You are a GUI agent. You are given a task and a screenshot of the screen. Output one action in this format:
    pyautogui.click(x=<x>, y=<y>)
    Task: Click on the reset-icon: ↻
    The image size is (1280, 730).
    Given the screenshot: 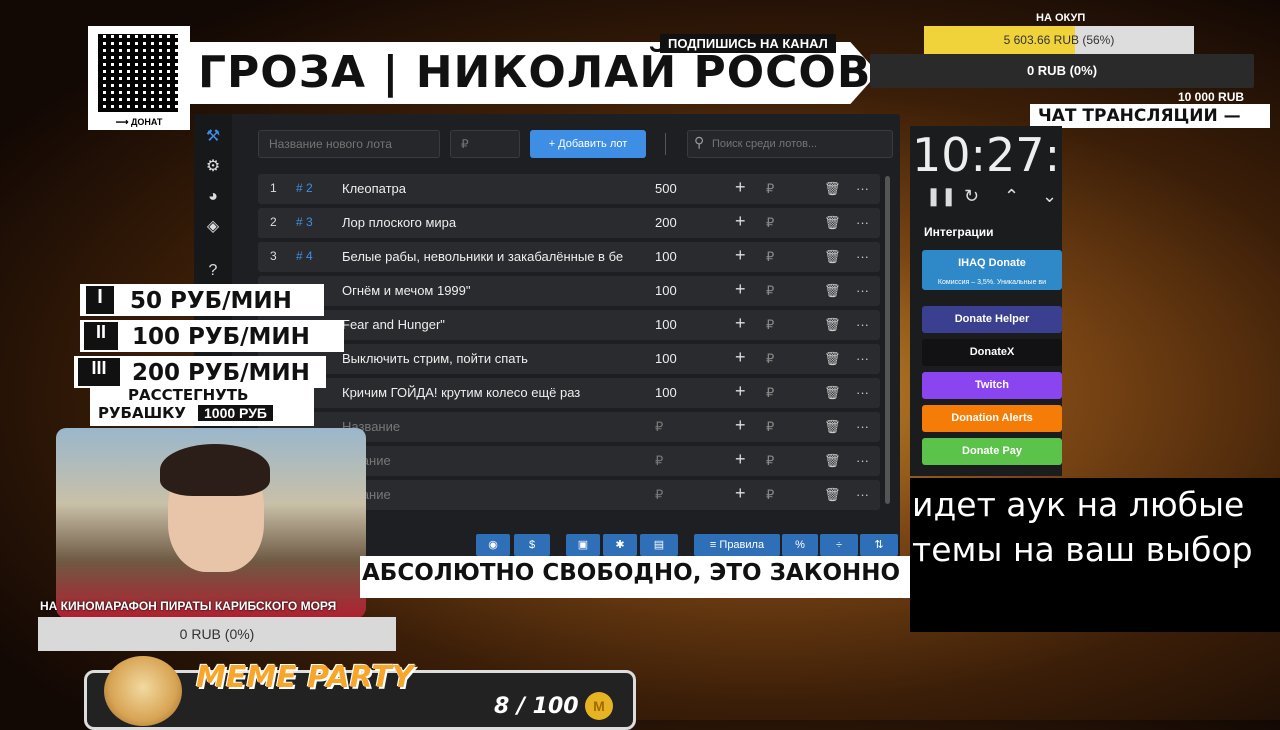 What is the action you would take?
    pyautogui.click(x=971, y=196)
    